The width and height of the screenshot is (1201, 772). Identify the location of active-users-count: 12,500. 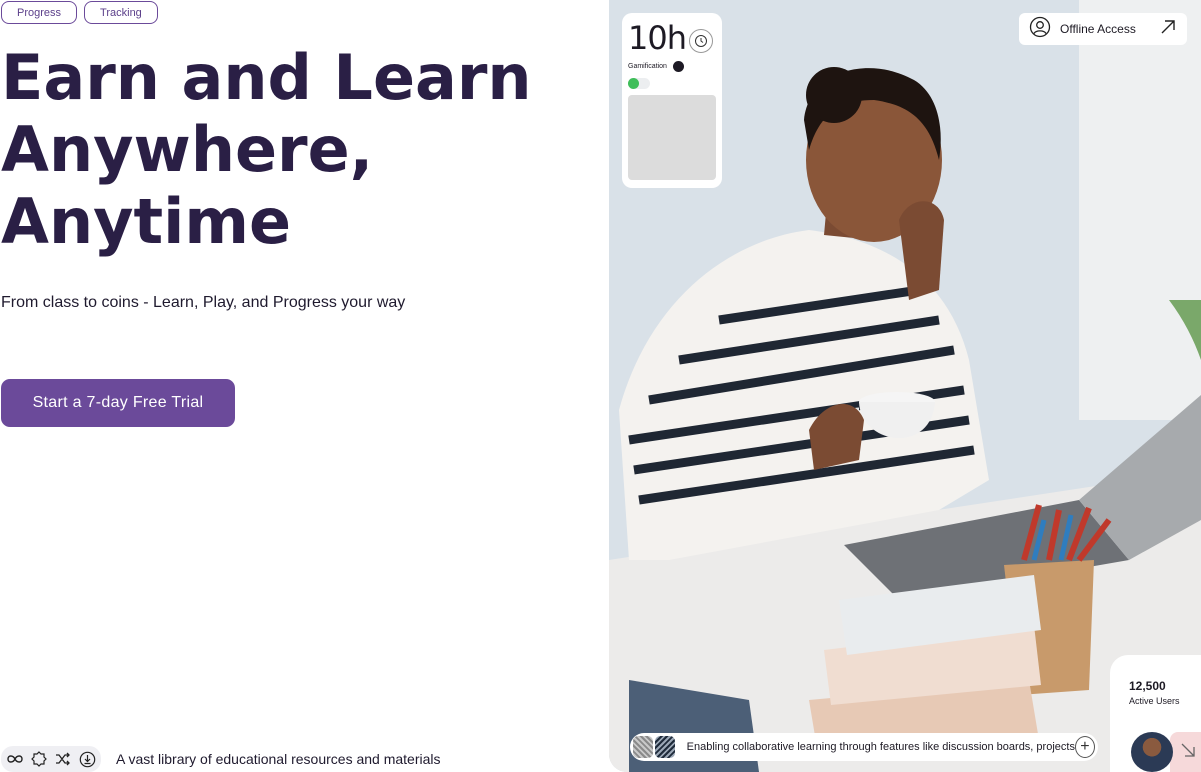
(1147, 686).